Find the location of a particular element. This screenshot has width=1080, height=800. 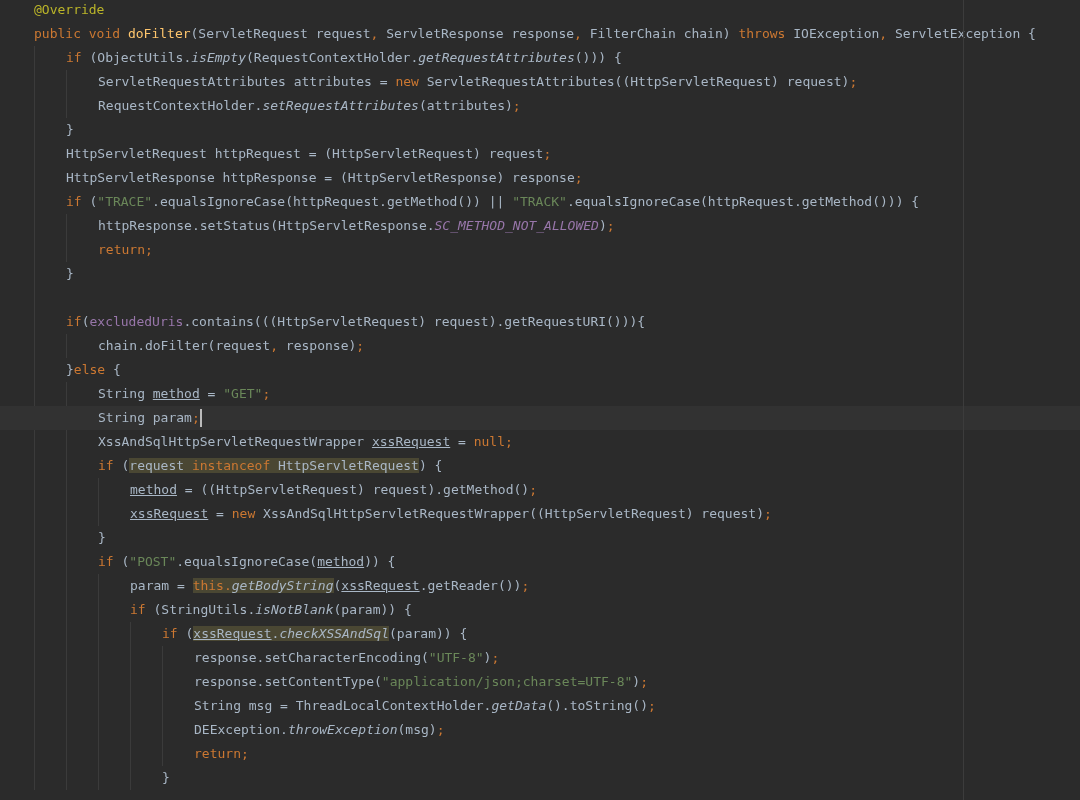

code-line: HttpServletResponse httpResponse = (HttpServletResponse) response; is located at coordinates (324, 178).